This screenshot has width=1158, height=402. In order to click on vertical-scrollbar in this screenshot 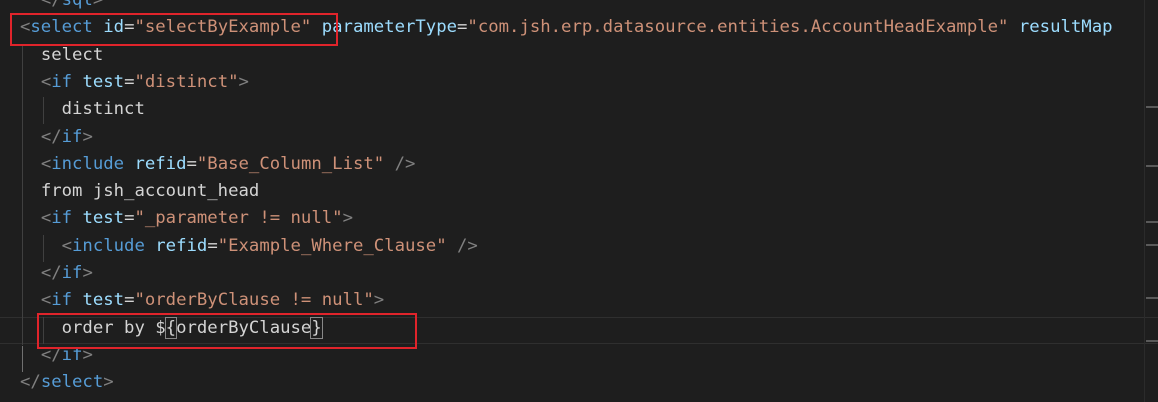, I will do `click(1151, 201)`.